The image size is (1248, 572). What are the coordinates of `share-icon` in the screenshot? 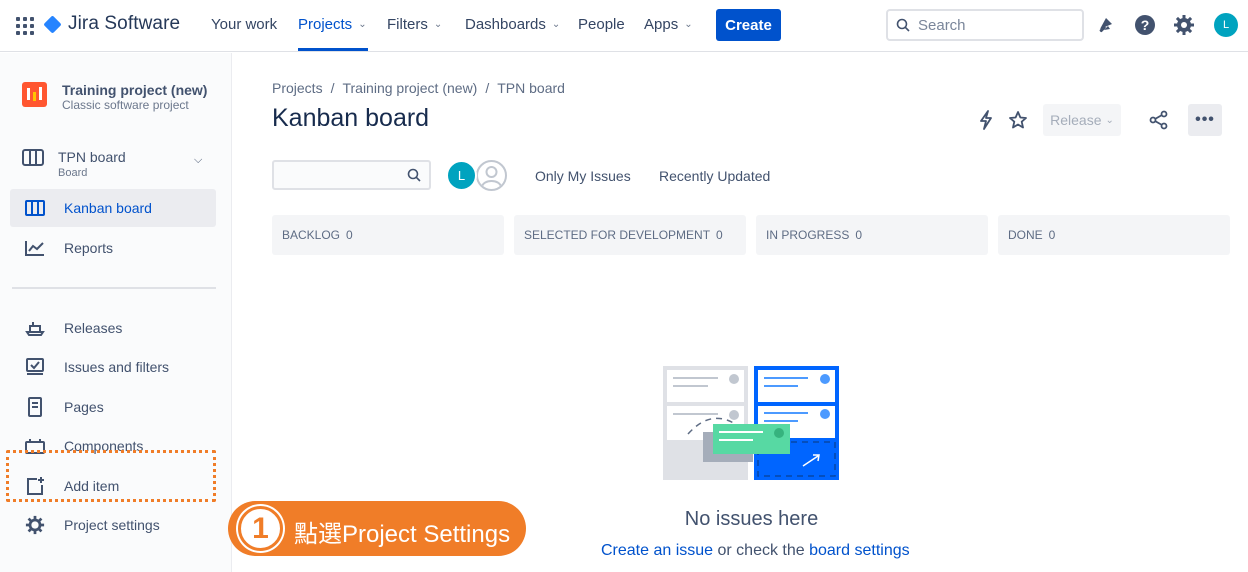 It's located at (1159, 120).